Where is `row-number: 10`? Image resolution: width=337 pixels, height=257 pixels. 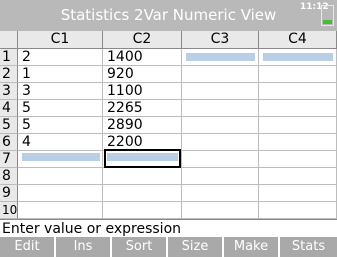 row-number: 10 is located at coordinates (9, 210).